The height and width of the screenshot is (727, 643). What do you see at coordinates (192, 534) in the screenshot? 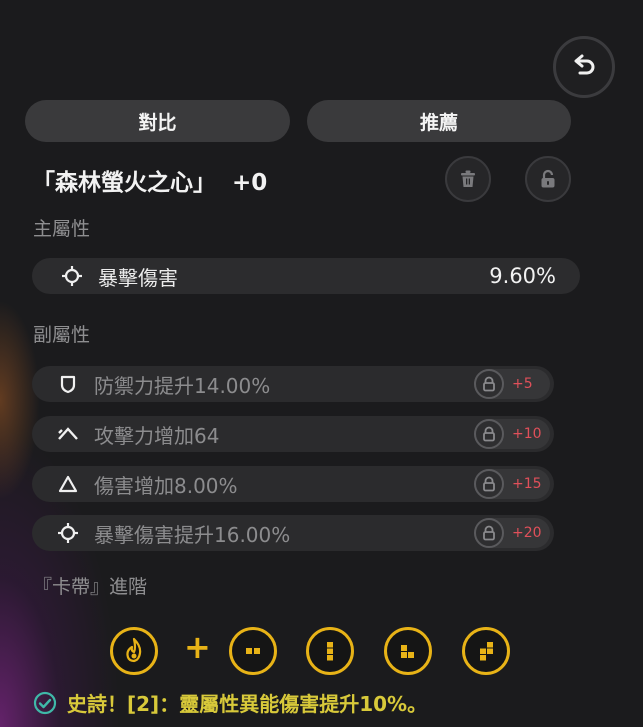
I see `sub-stat-name: 暴擊傷害提升16.00%` at bounding box center [192, 534].